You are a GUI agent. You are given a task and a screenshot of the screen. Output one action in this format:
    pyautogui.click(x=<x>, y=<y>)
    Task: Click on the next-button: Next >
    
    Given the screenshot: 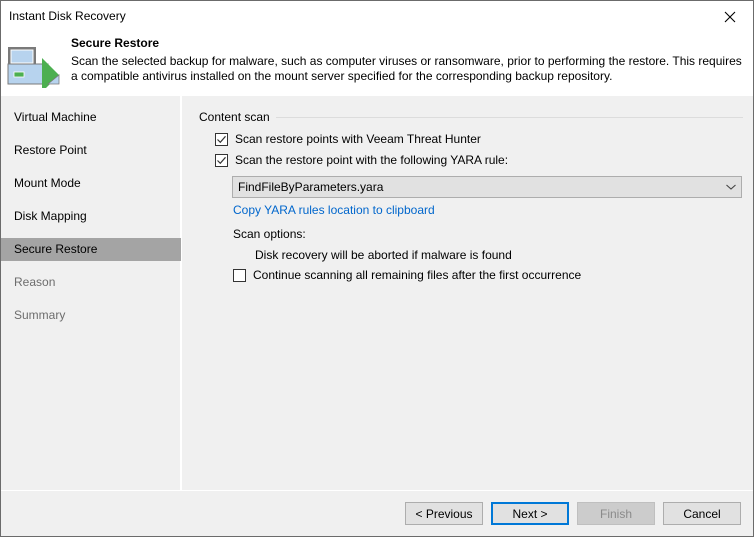 What is the action you would take?
    pyautogui.click(x=530, y=513)
    